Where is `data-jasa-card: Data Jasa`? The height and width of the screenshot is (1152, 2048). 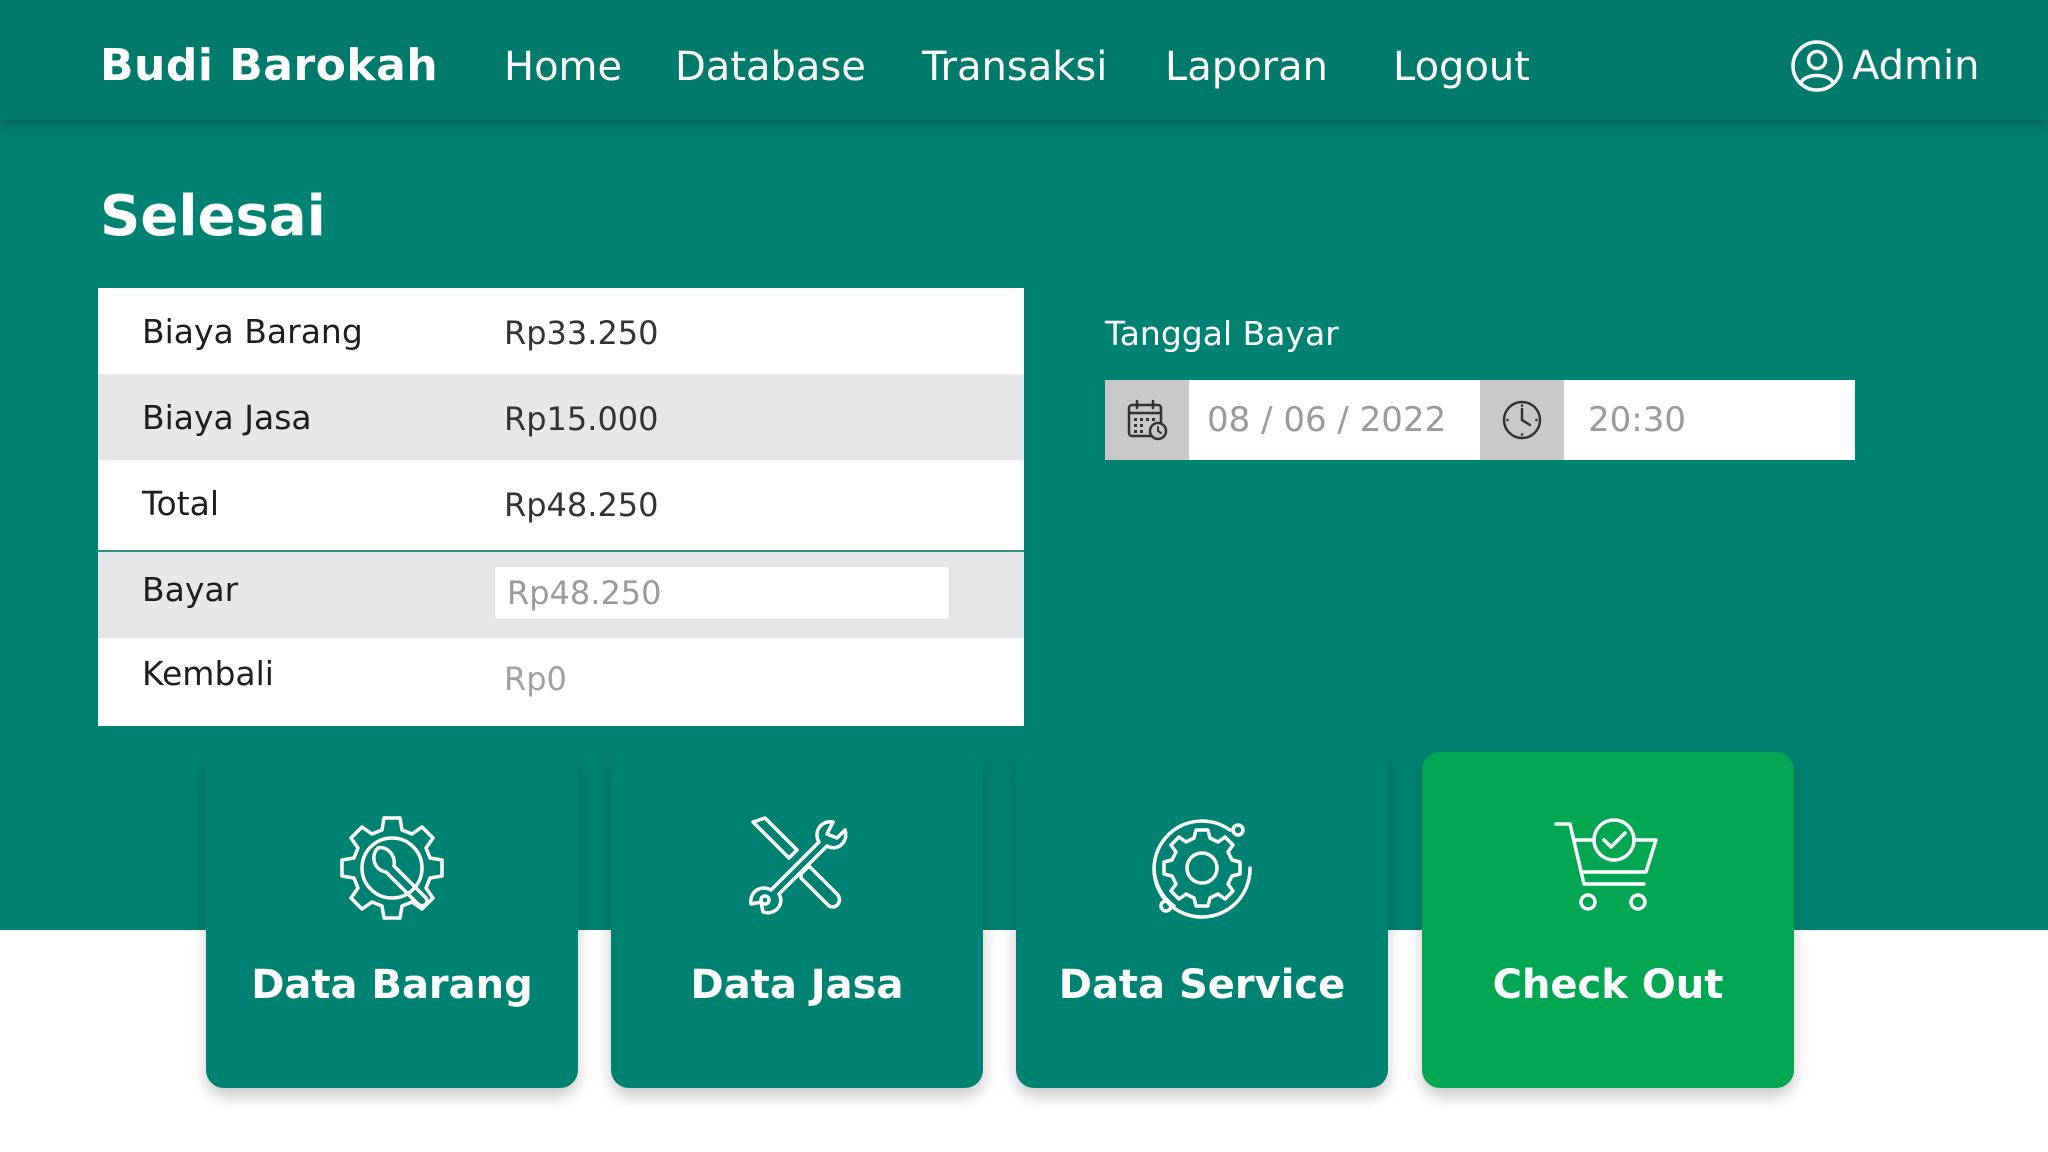
data-jasa-card: Data Jasa is located at coordinates (797, 920).